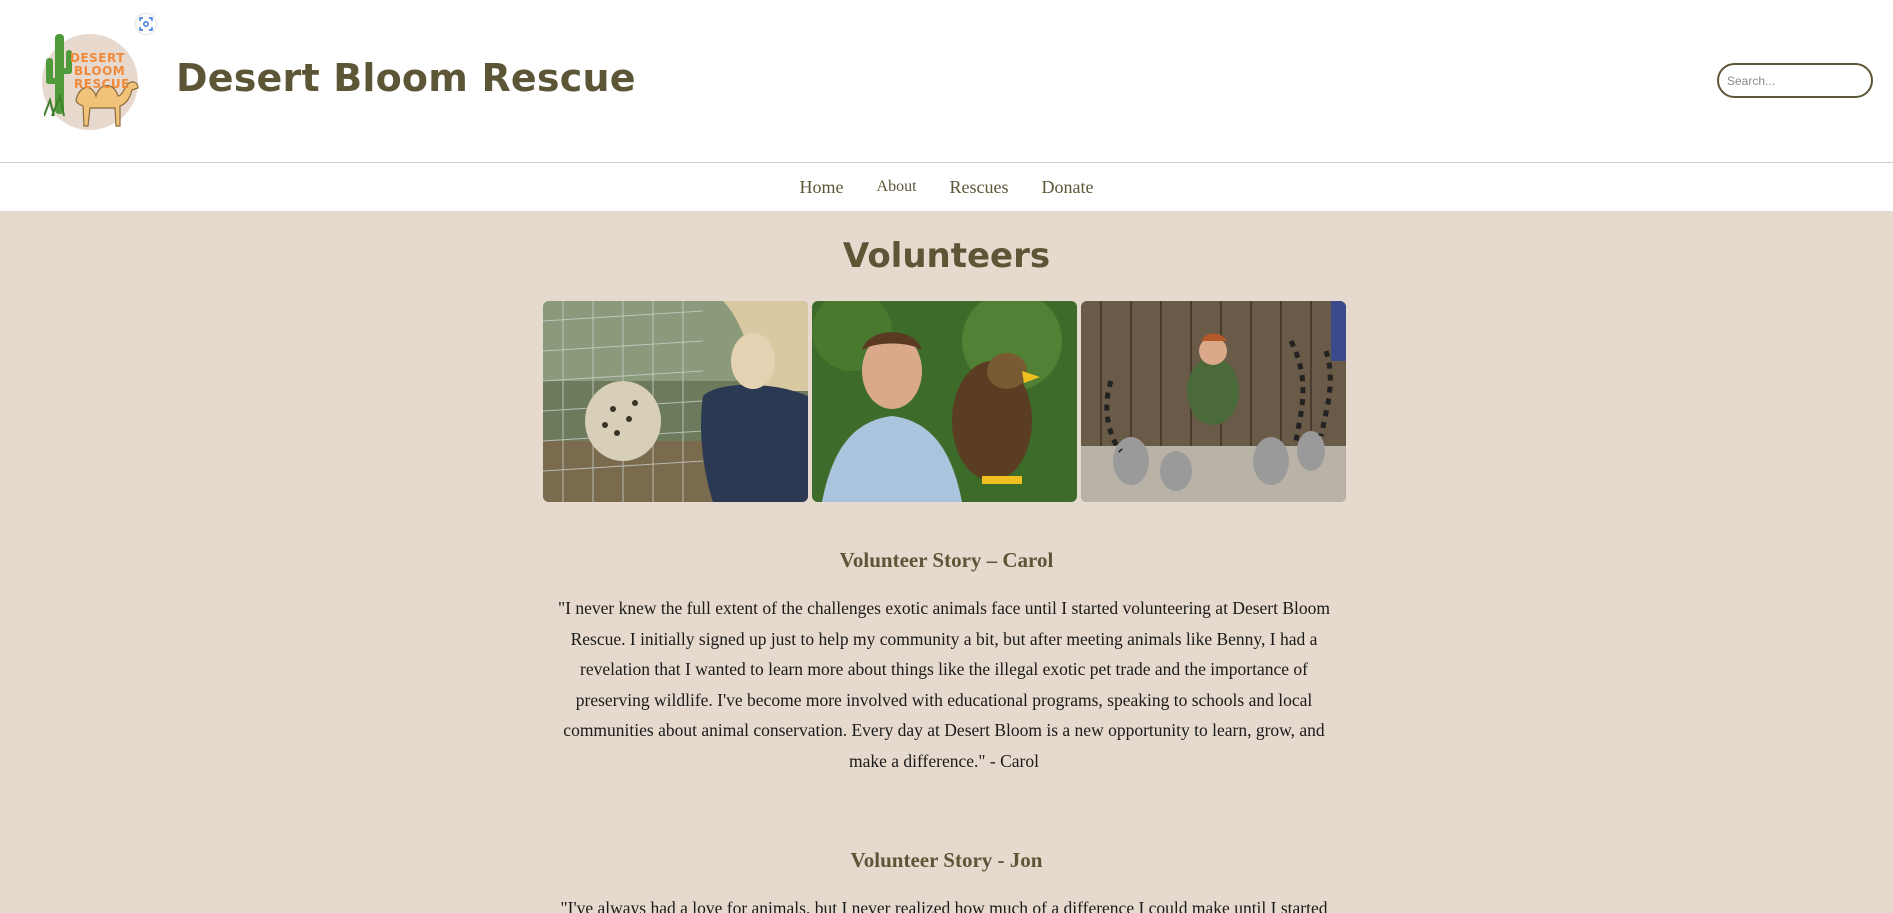 The width and height of the screenshot is (1893, 913). What do you see at coordinates (946, 187) in the screenshot?
I see `main-nav: Home About Rescues Donate` at bounding box center [946, 187].